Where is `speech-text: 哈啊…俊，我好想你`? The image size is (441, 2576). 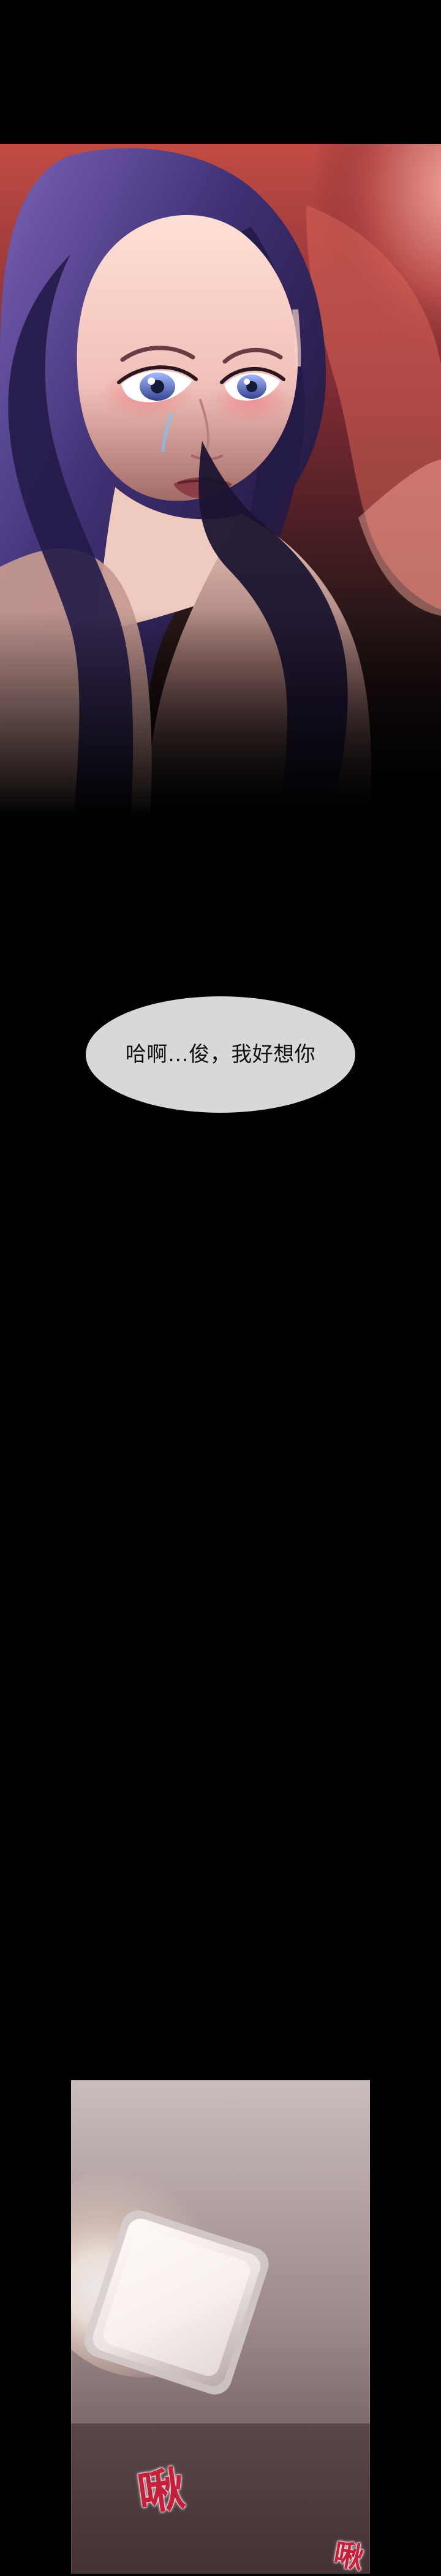 speech-text: 哈啊…俊，我好想你 is located at coordinates (221, 1054).